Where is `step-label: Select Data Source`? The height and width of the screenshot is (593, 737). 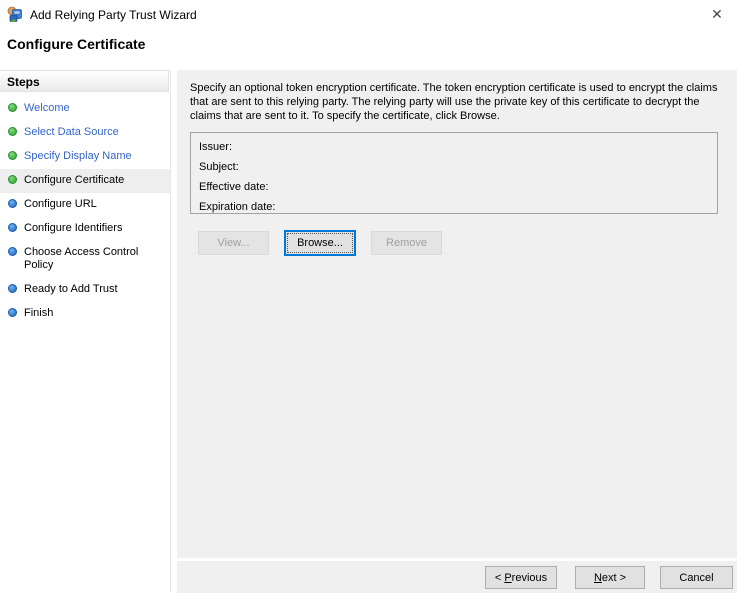
step-label: Select Data Source is located at coordinates (71, 132).